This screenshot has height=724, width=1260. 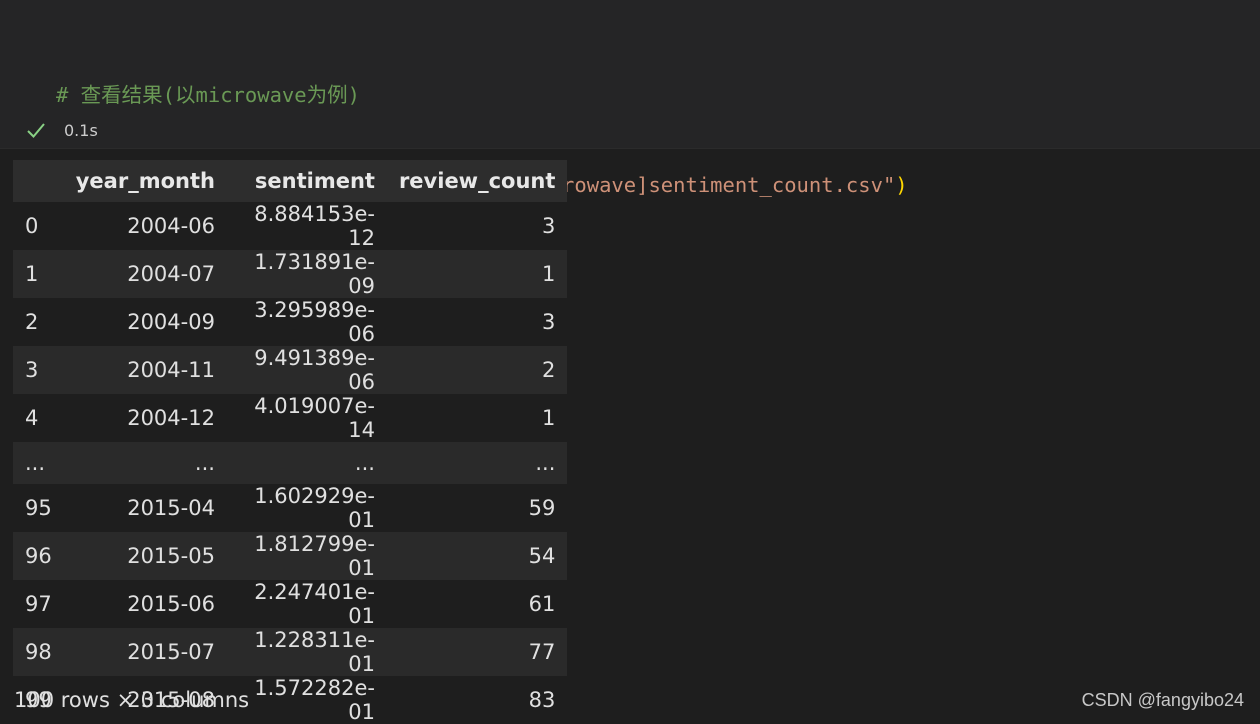 I want to click on row-index: 96, so click(x=38, y=556).